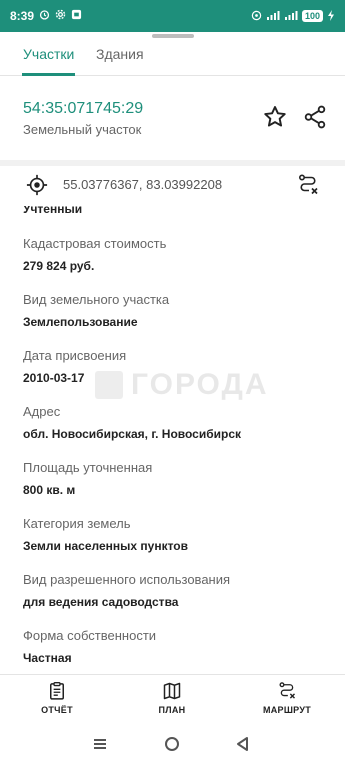 The width and height of the screenshot is (345, 767). I want to click on field-cadastral-cost: Кадастровая стоимость 279 824 руб., so click(178, 254).